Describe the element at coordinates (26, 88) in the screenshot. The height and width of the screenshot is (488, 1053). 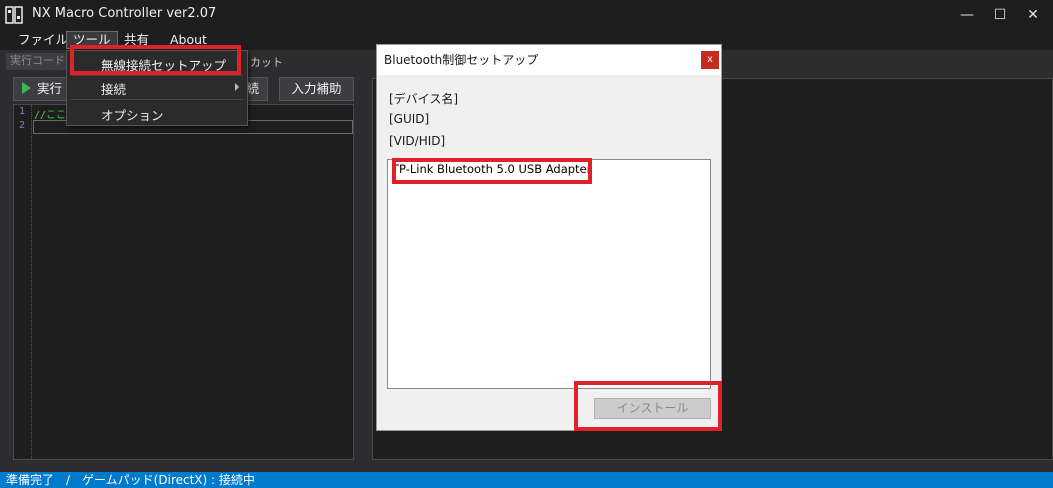
I see `play-icon` at that location.